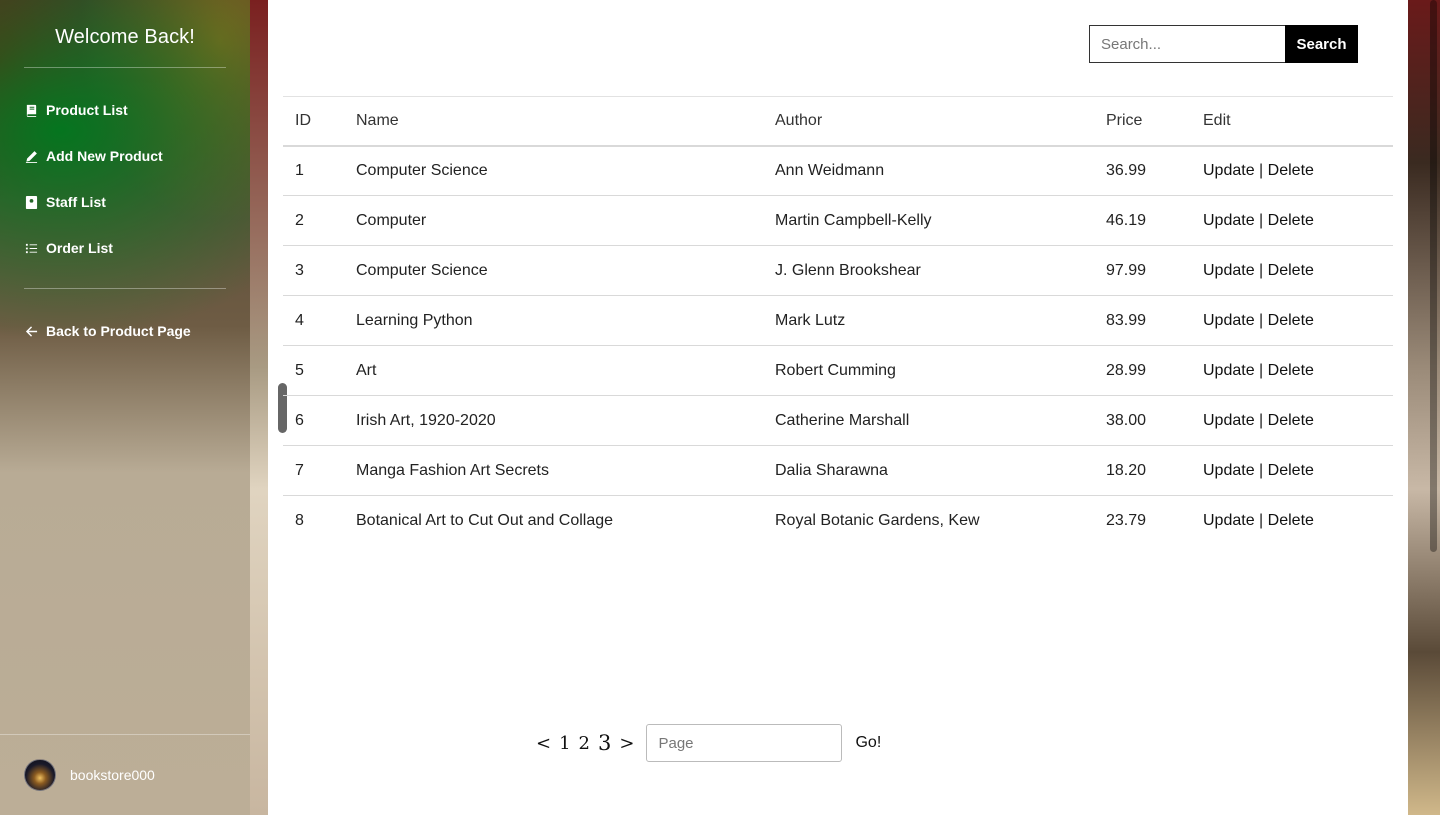 Image resolution: width=1440 pixels, height=815 pixels. What do you see at coordinates (584, 743) in the screenshot?
I see `page-link-2: 2` at bounding box center [584, 743].